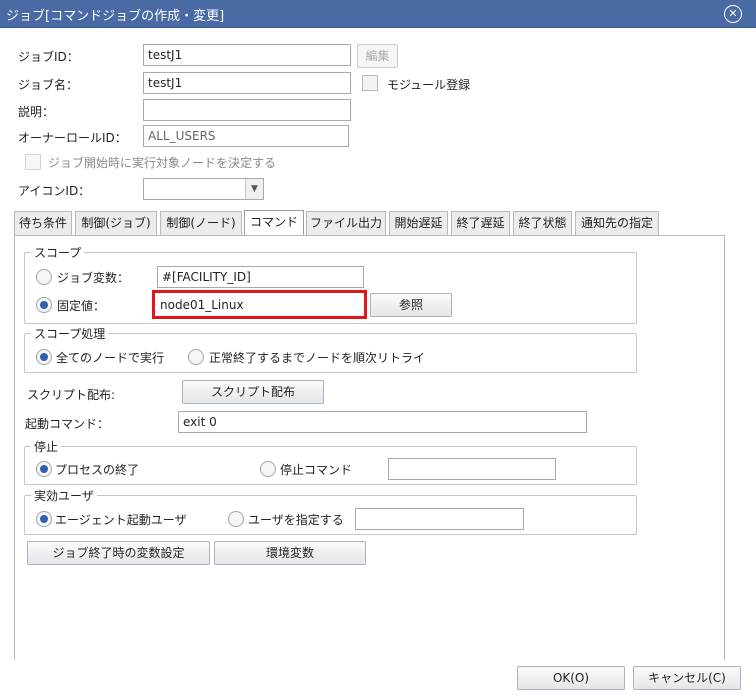  Describe the element at coordinates (274, 222) in the screenshot. I see `tab-command: コマンド` at that location.